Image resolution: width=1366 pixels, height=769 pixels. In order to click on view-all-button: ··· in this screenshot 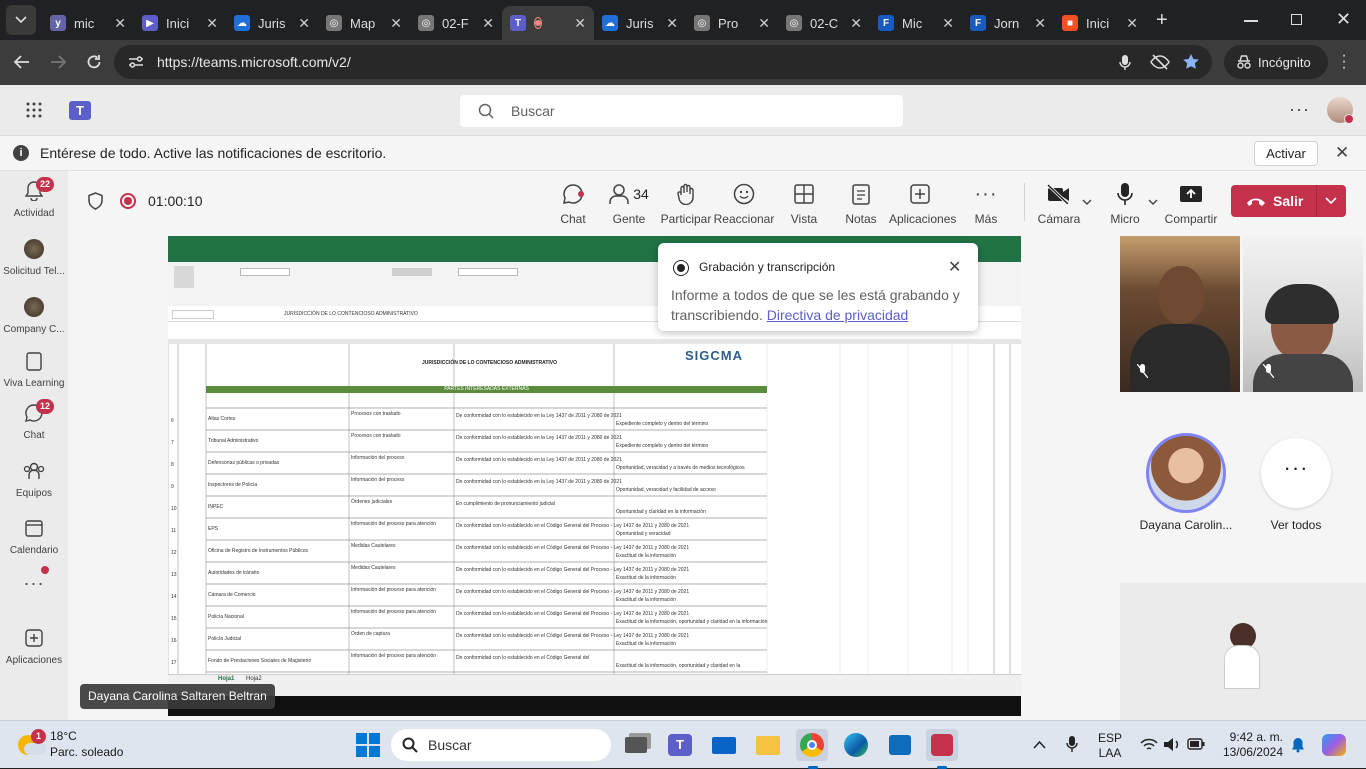, I will do `click(1296, 473)`.